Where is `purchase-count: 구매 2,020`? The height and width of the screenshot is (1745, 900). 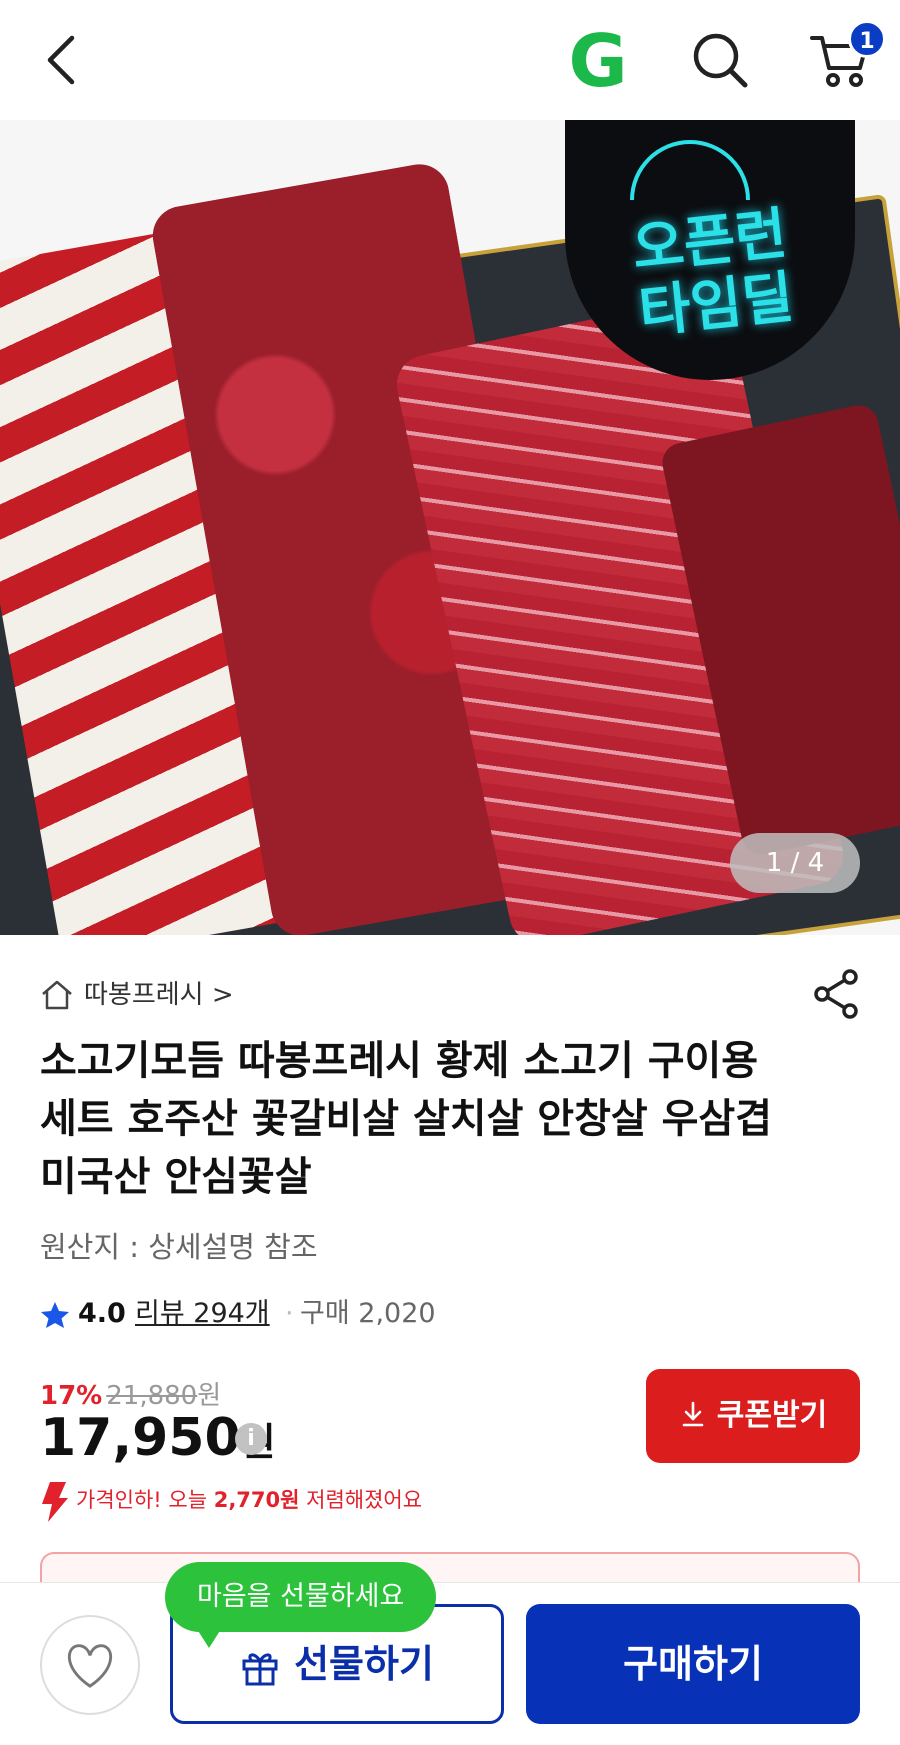 purchase-count: 구매 2,020 is located at coordinates (368, 1313).